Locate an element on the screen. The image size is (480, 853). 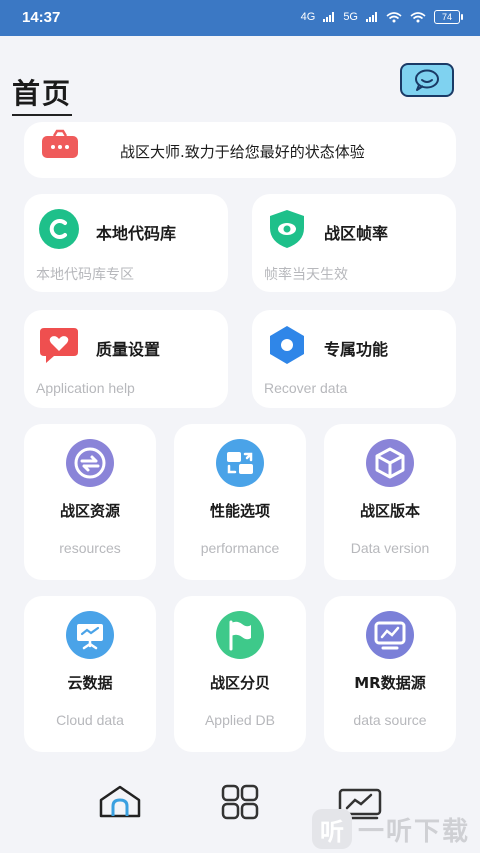
feature-card-local-code: 本地代码库 本地代码库专区 is located at coordinates (126, 243).